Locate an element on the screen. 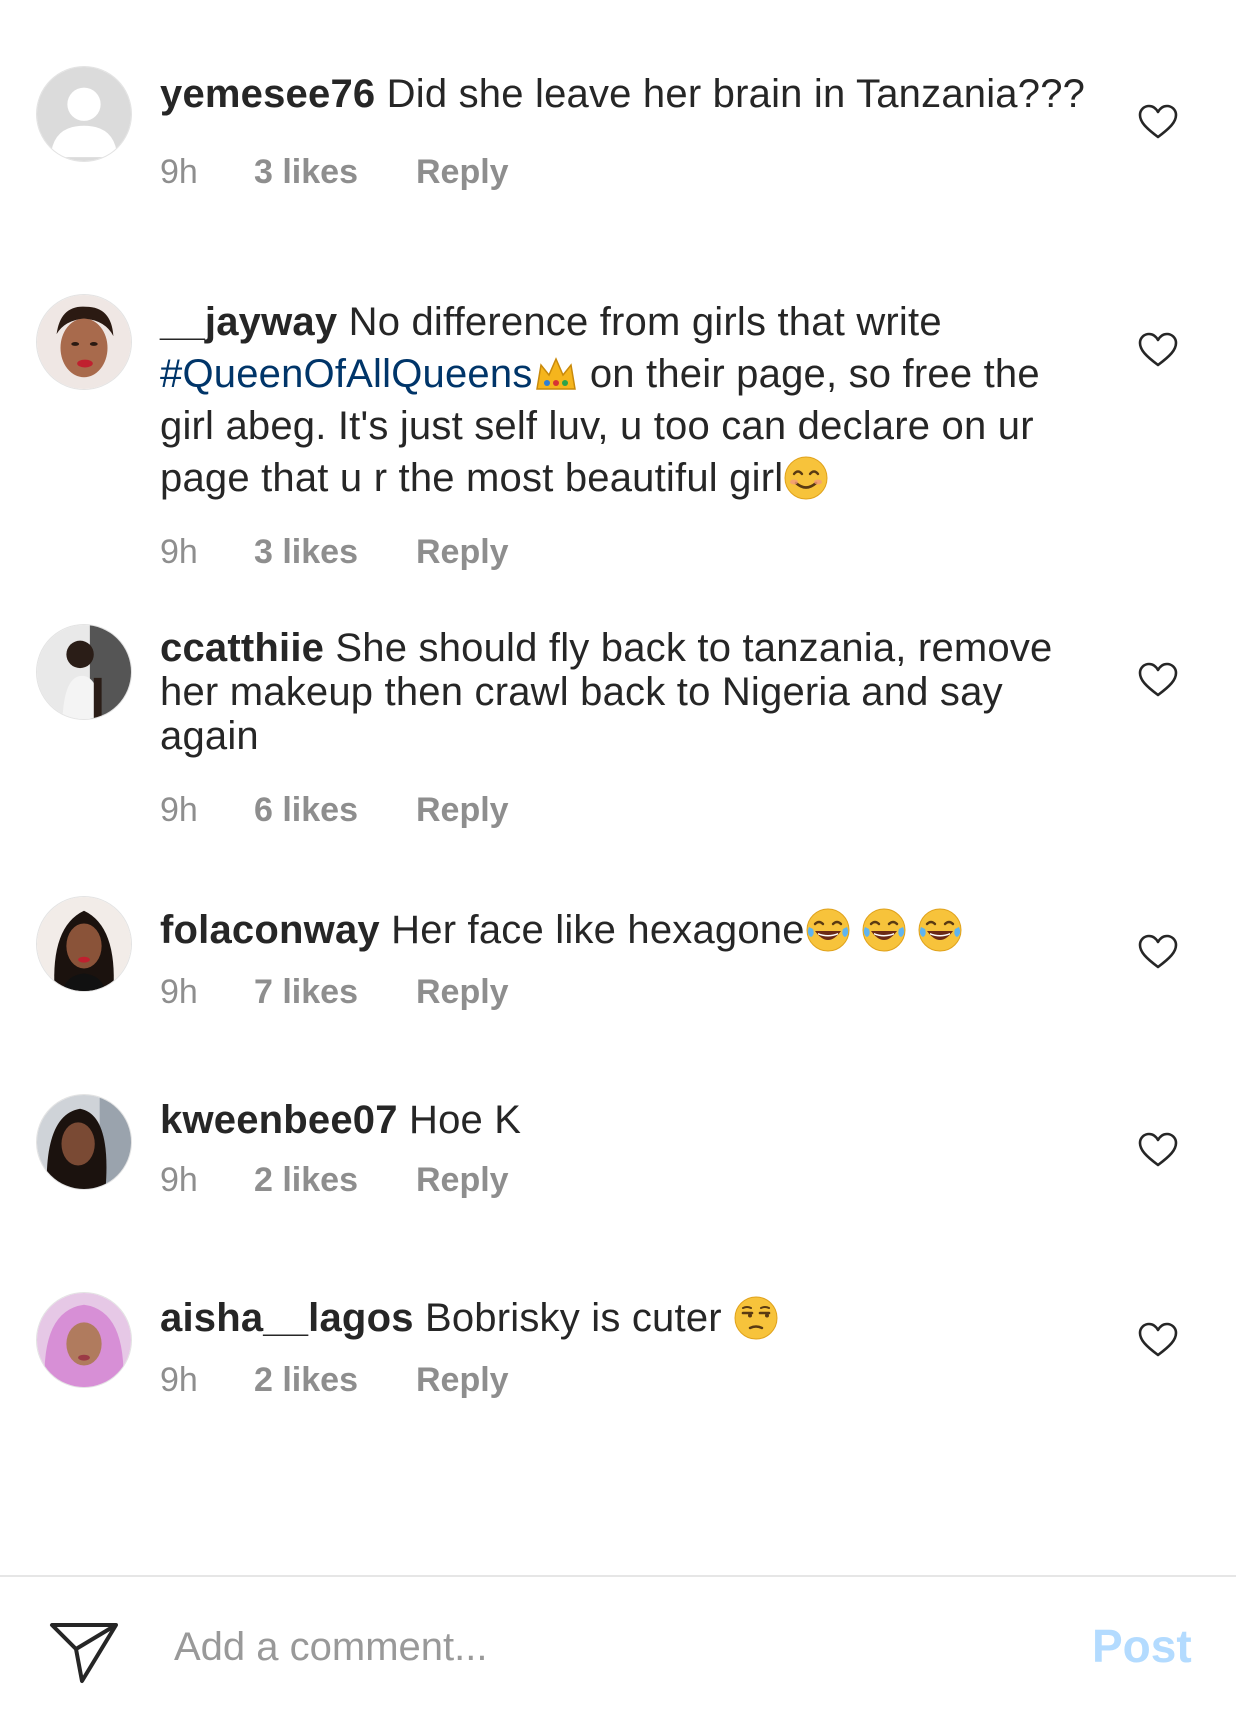 This screenshot has height=1713, width=1236. comment-meta: 9h 7 likes Reply is located at coordinates (625, 992).